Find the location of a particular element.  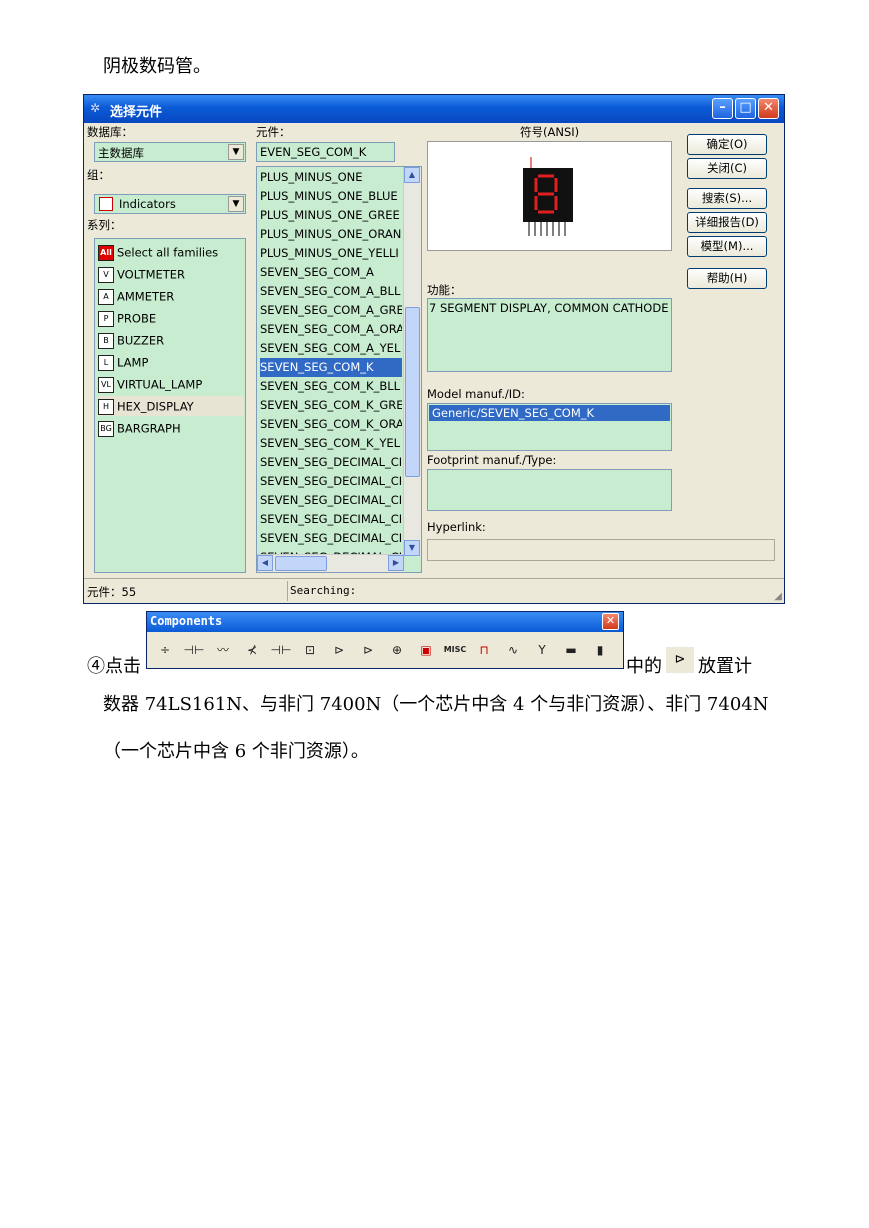

doc-line-4: （一个芯片中含 6 个非门资源）。 is located at coordinates (236, 751).